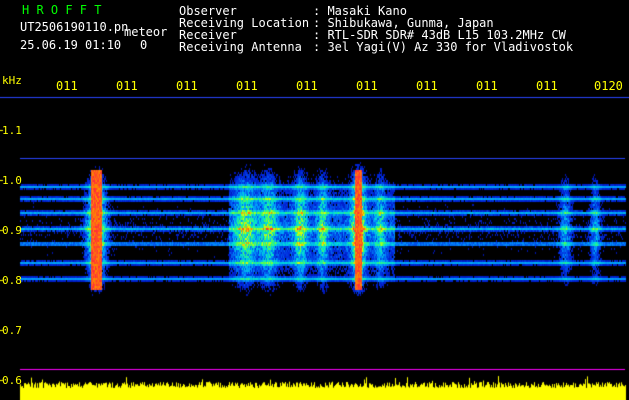 The image size is (629, 400). Describe the element at coordinates (12, 130) in the screenshot. I see `freq-tick-label: 1.1` at that location.